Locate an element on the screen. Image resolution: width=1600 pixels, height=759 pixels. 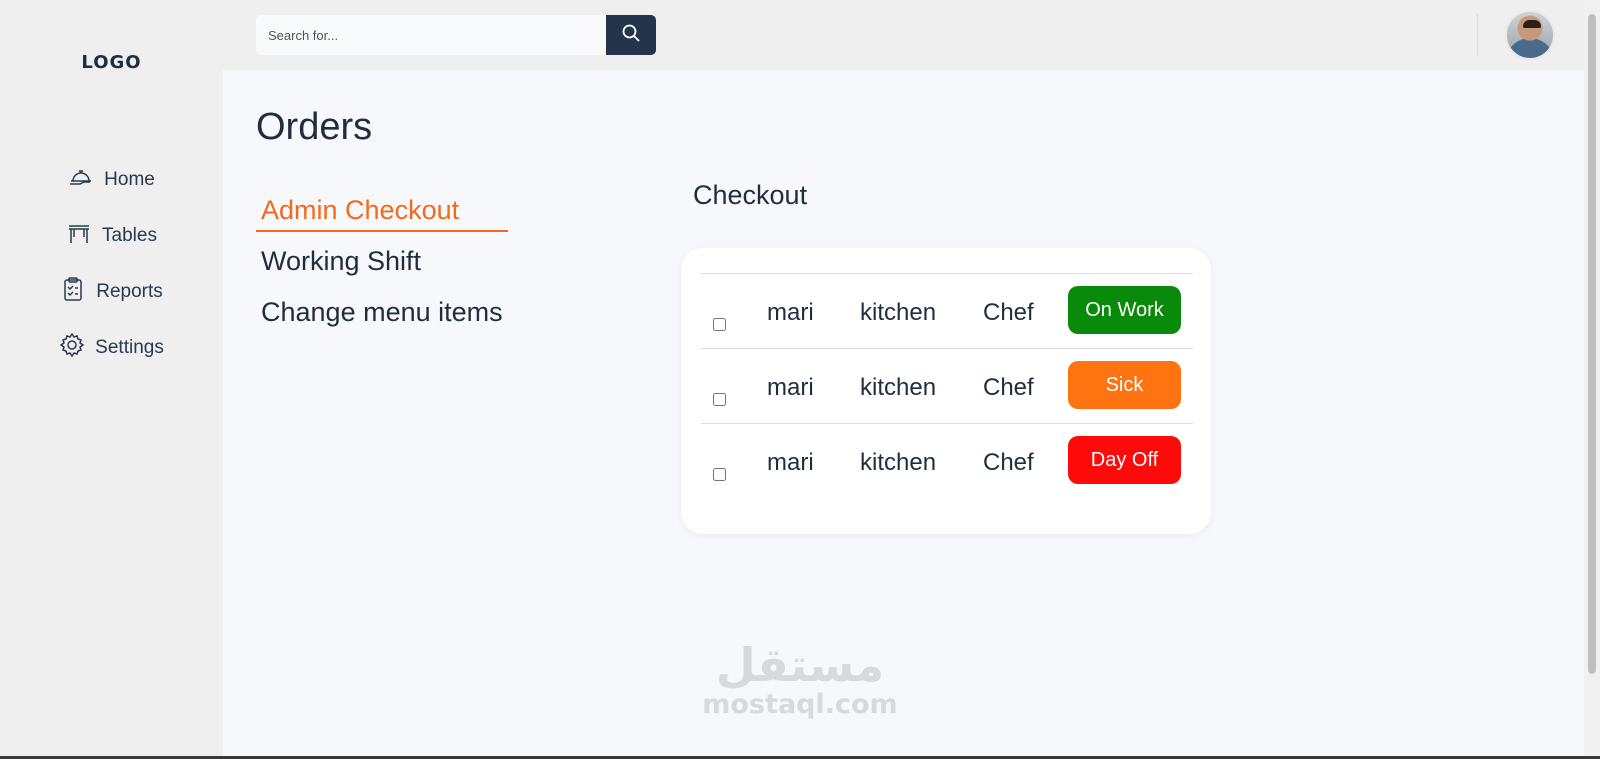
table-row: mari kitchen Chef On Work is located at coordinates (947, 311).